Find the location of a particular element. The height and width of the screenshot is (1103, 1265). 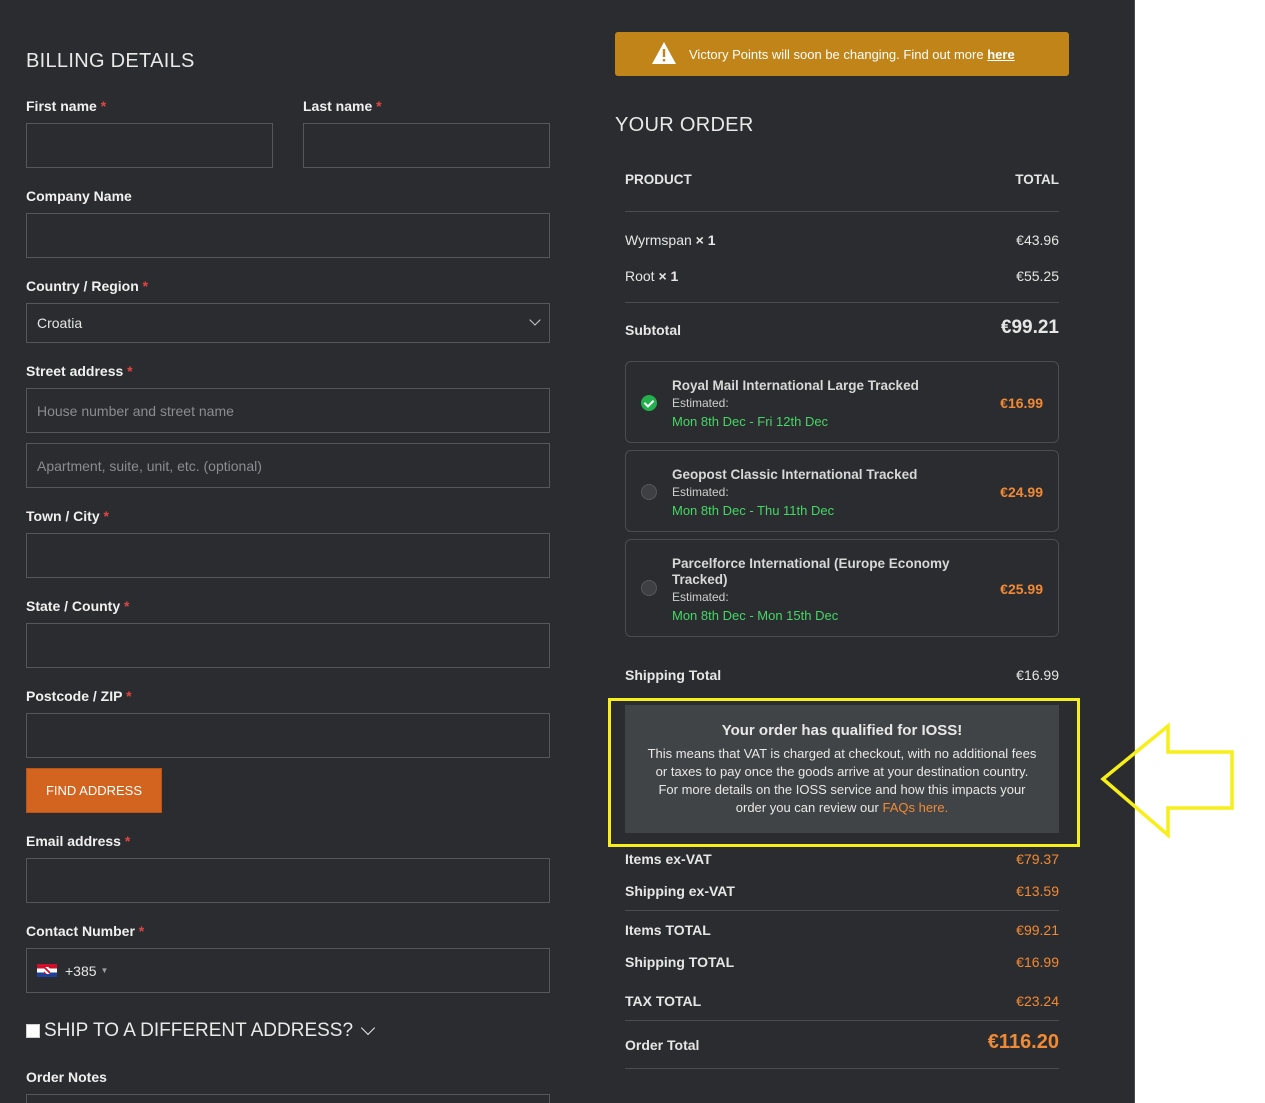

last-name-field is located at coordinates (426, 145).